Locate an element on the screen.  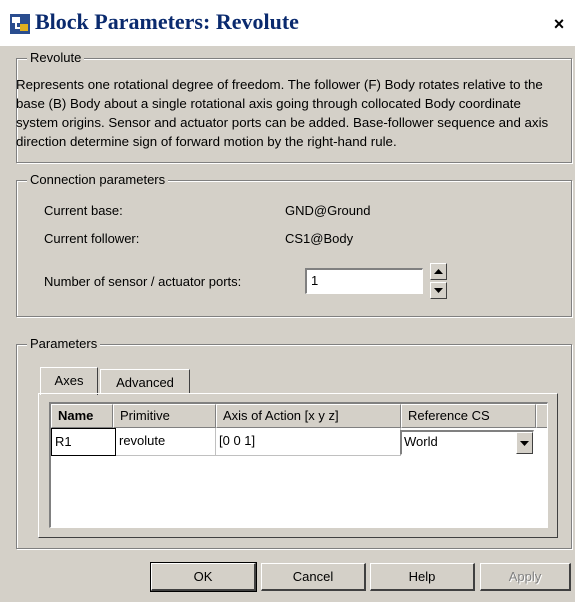
block-icon is located at coordinates (20, 24).